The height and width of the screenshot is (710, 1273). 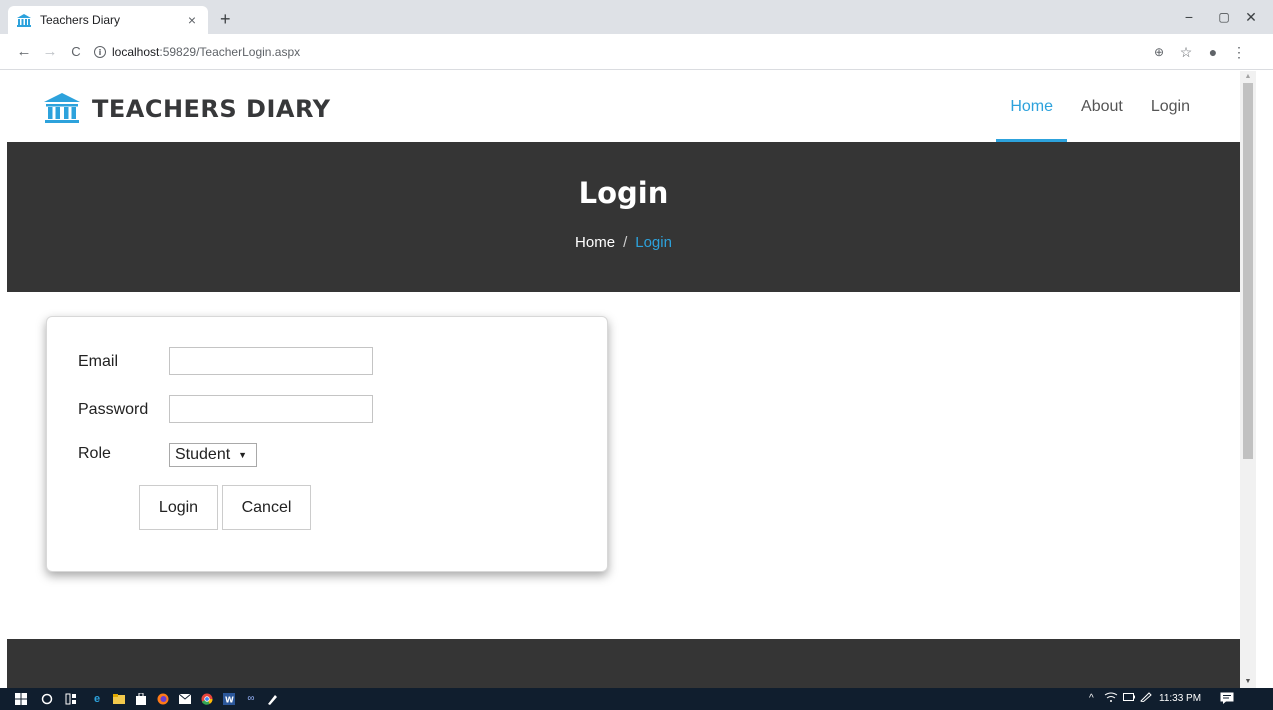 I want to click on page-title: Login, so click(x=623, y=193).